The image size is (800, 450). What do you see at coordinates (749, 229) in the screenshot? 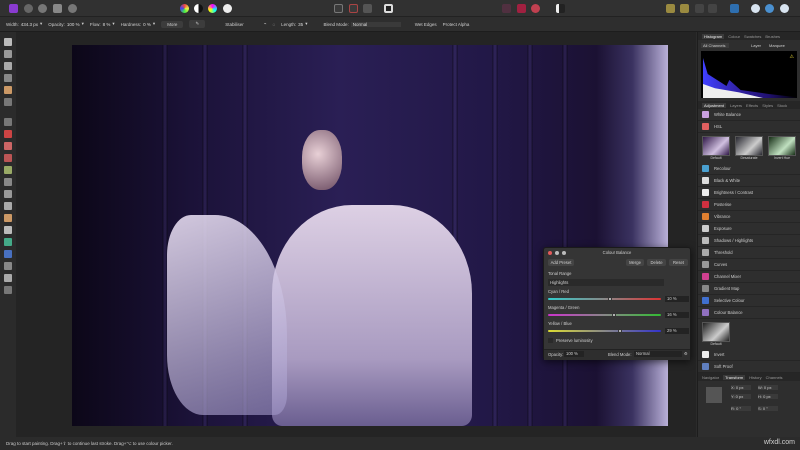
I see `adjustment-item: Exposure` at bounding box center [749, 229].